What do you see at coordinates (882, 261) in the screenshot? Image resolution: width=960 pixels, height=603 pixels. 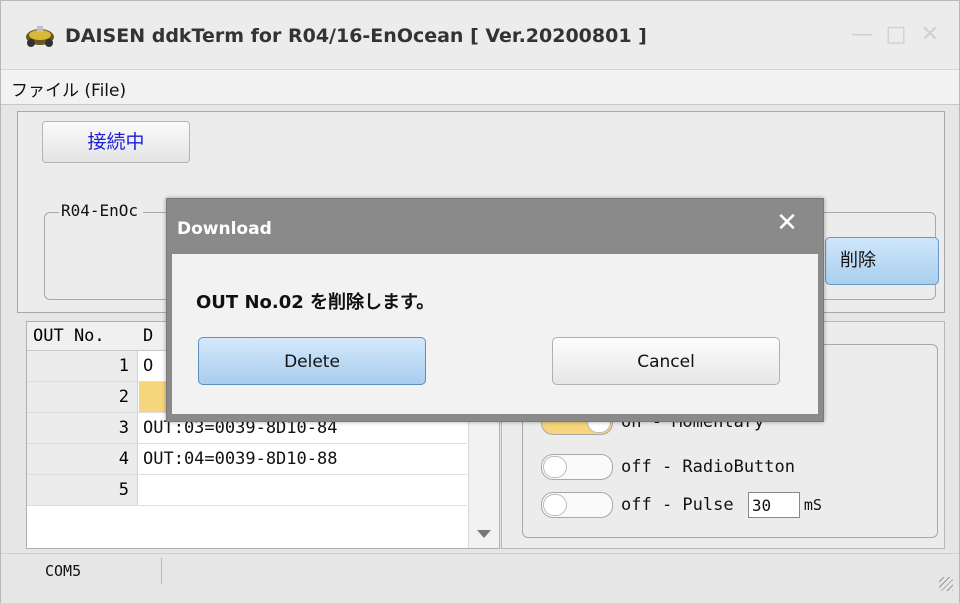 I see `delete-button-background: 削除` at bounding box center [882, 261].